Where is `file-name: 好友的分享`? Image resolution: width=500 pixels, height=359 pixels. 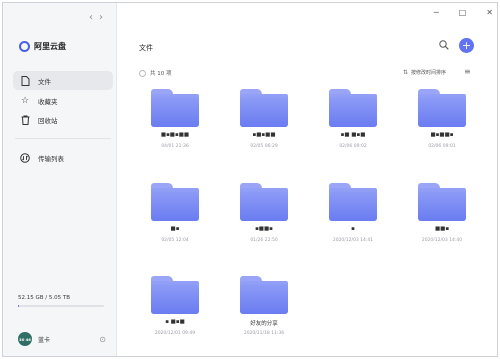 file-name: 好友的分享 is located at coordinates (264, 324).